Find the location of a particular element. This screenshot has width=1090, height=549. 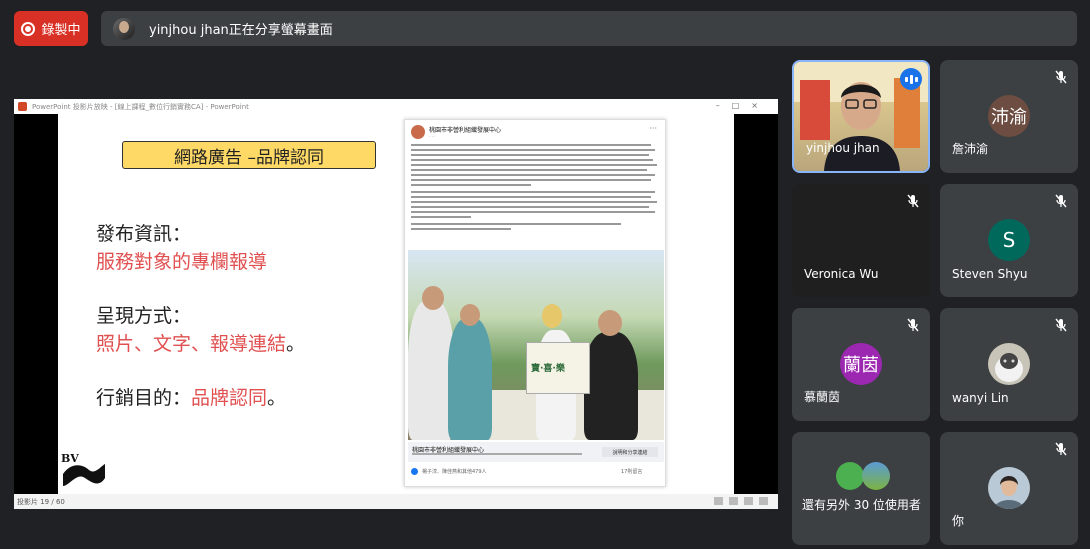

more-participants-tile: 還有另外 30 位使用者 is located at coordinates (861, 488).